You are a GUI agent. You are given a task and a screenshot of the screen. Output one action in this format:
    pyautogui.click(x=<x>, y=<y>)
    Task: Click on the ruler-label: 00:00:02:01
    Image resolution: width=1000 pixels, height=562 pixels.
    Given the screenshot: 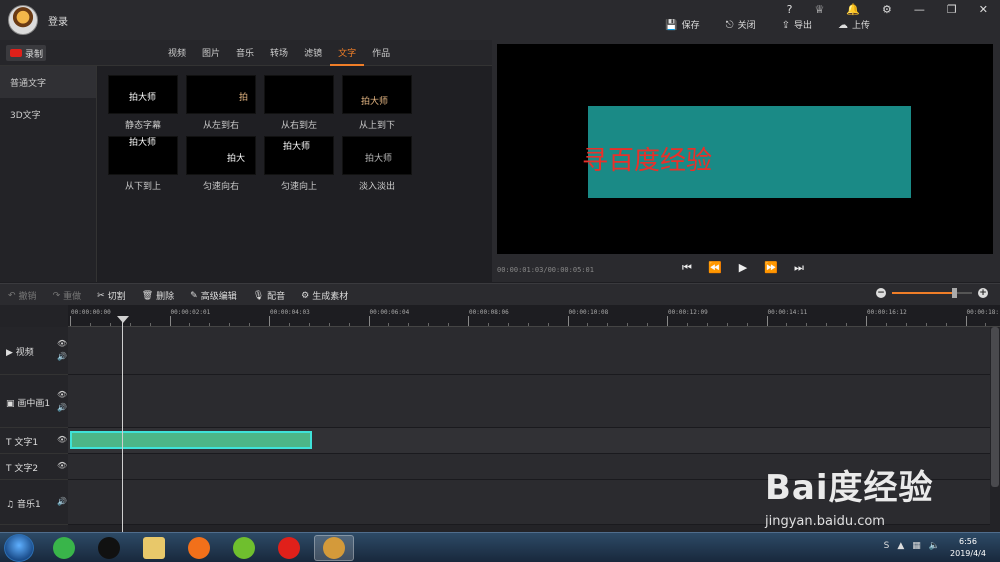 What is the action you would take?
    pyautogui.click(x=190, y=312)
    